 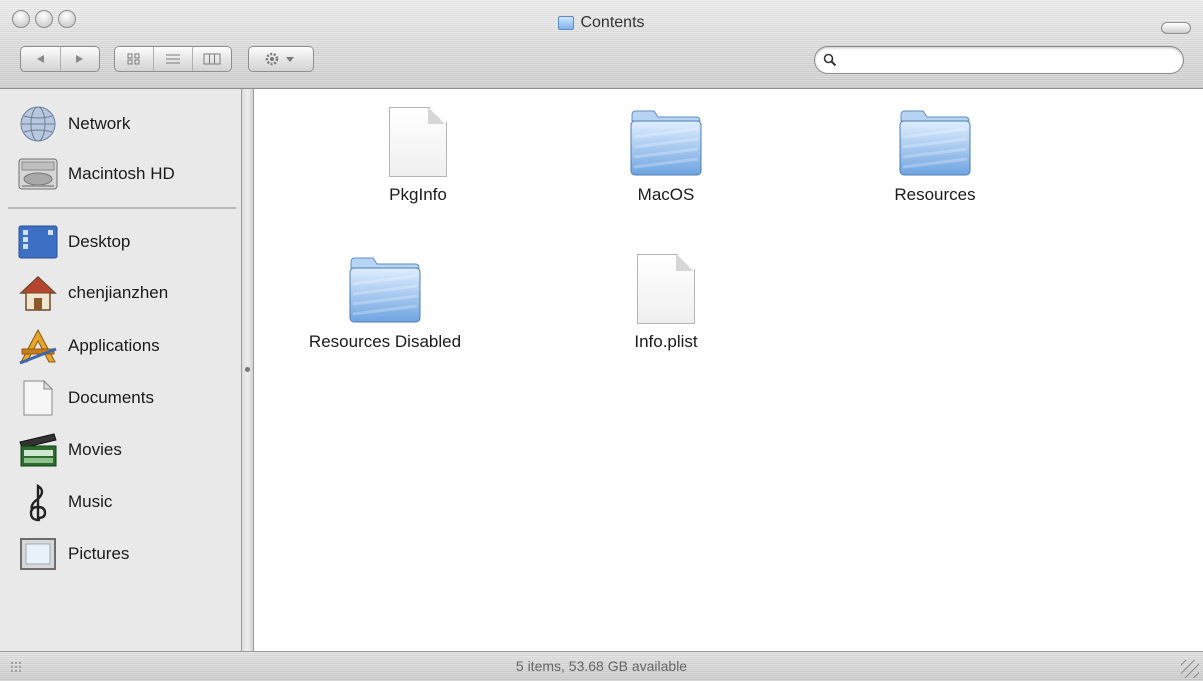 I want to click on list-view-button, so click(x=172, y=59).